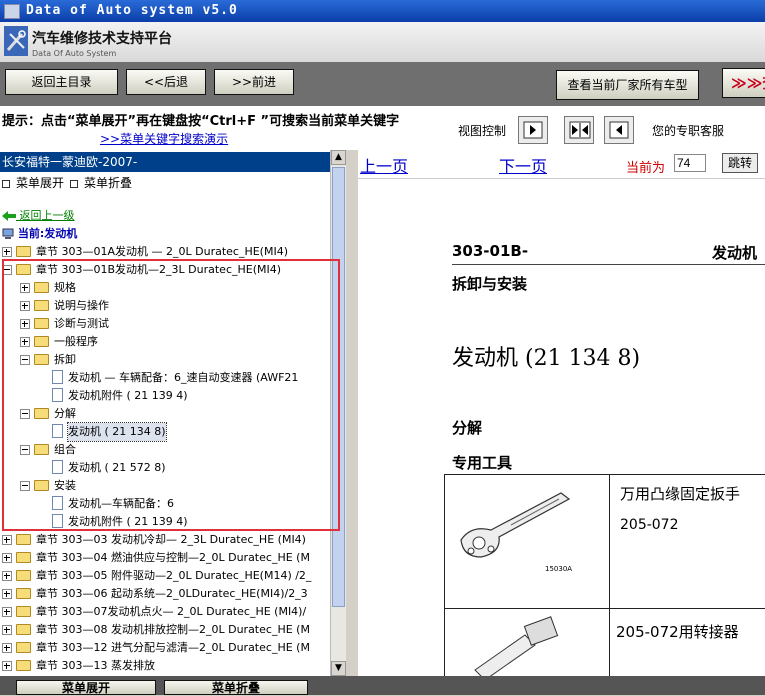 The height and width of the screenshot is (696, 765). I want to click on bottom-bar: 菜单展开 菜单折叠, so click(382, 685).